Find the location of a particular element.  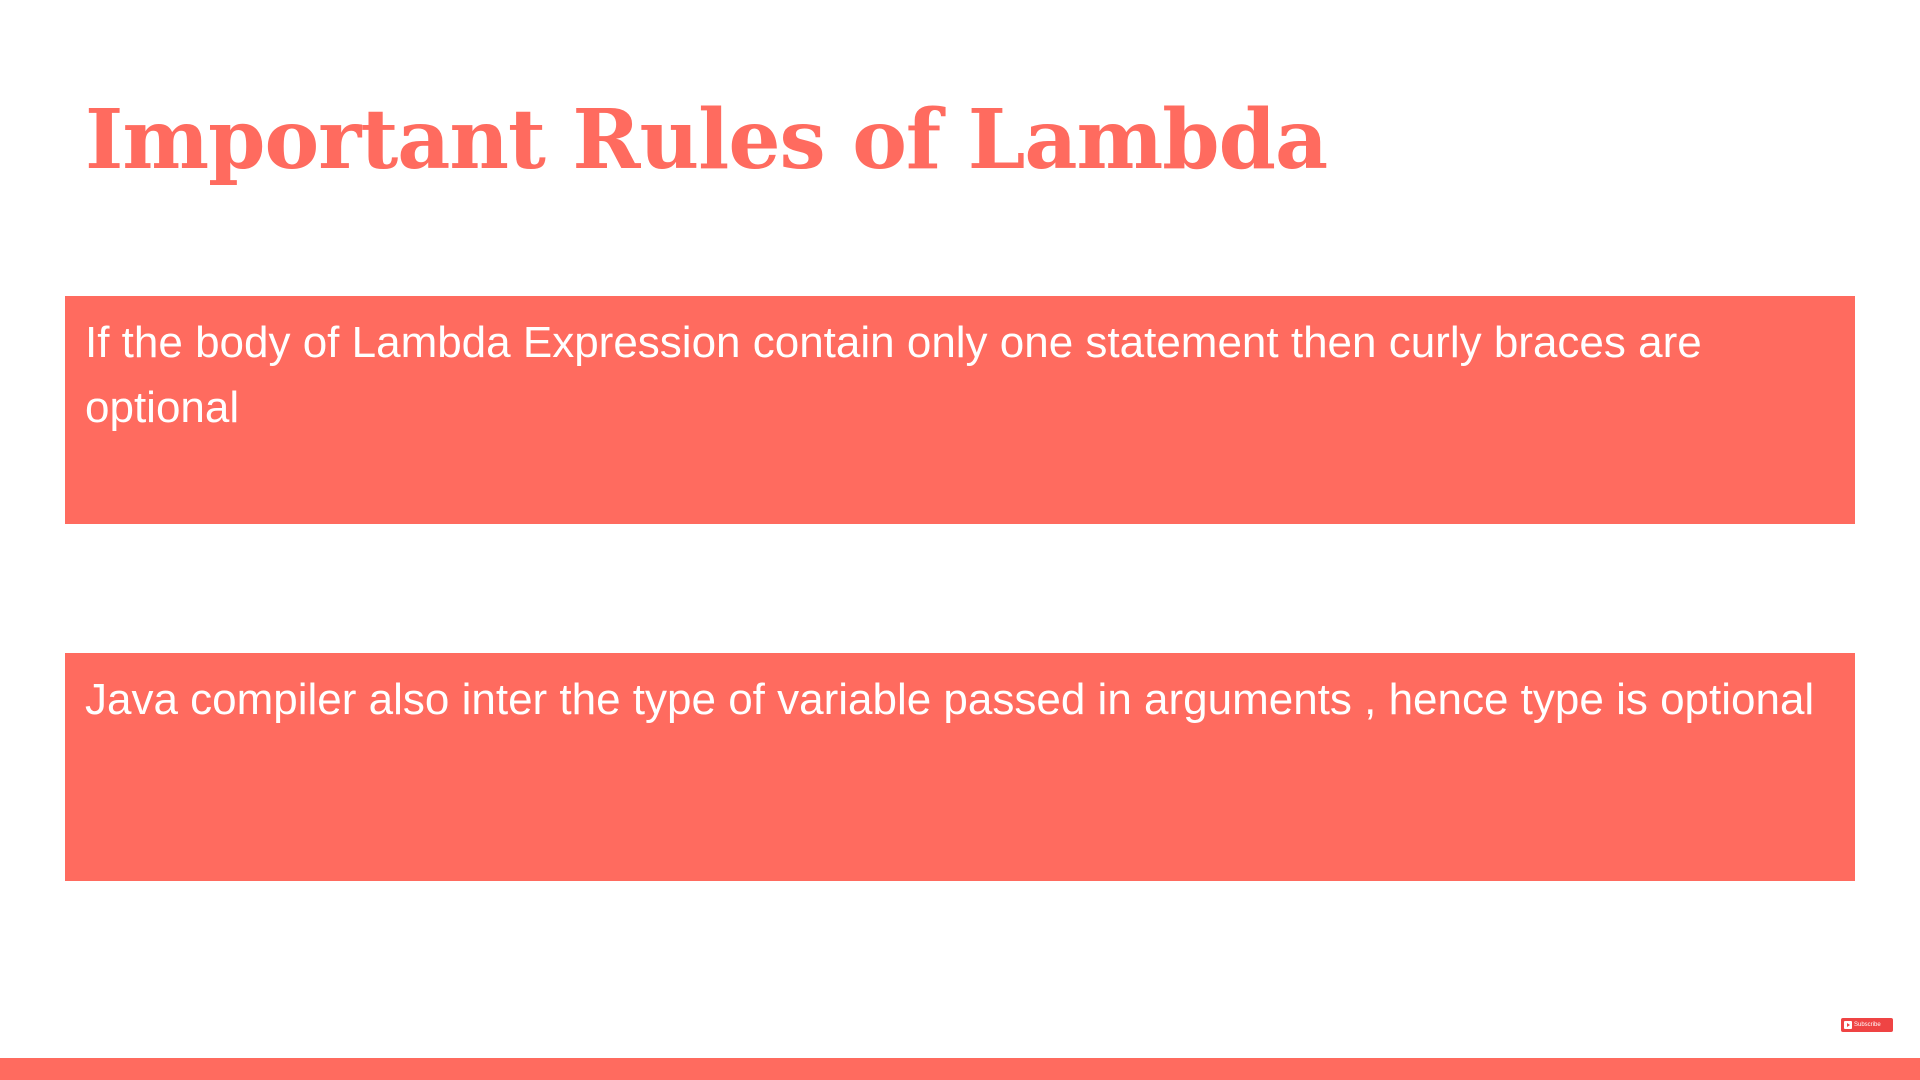

slide-title: Important Rules of Lambda is located at coordinates (706, 140).